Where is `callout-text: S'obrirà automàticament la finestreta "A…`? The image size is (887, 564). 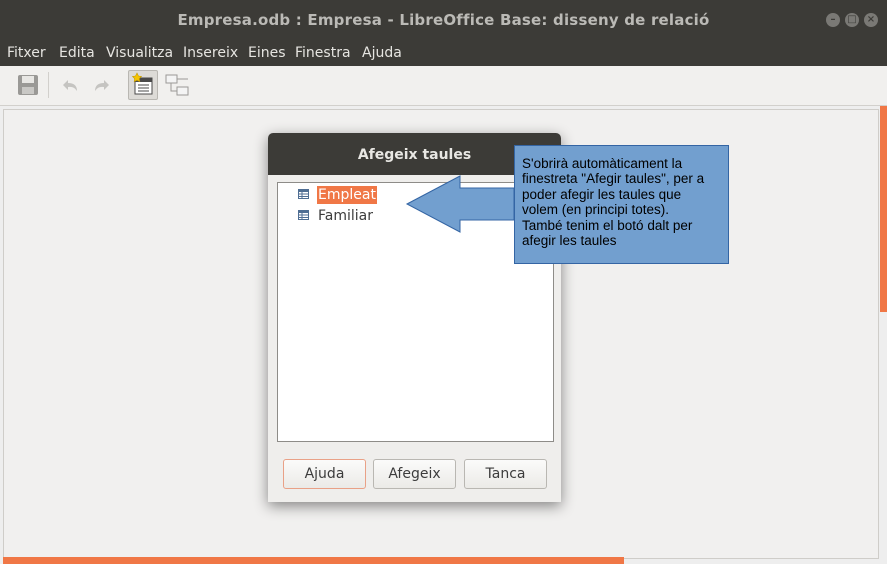 callout-text: S'obrirà automàticament la finestreta "A… is located at coordinates (613, 202).